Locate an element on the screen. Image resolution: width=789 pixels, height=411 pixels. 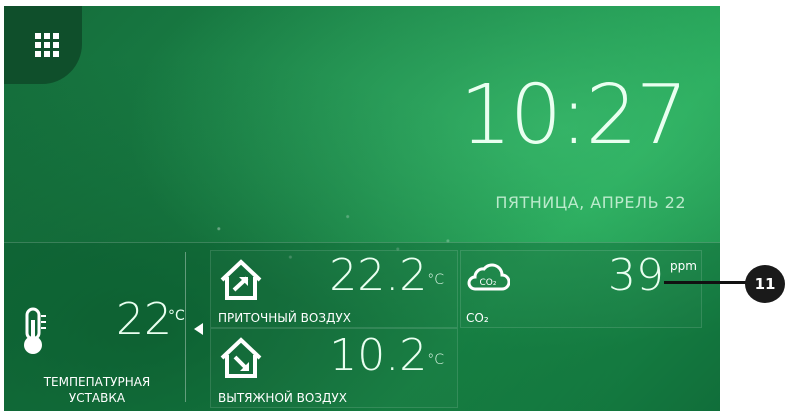
exhaust-air-label: ВЫТЯЖНОЙ ВОЗДУХ is located at coordinates (282, 398).